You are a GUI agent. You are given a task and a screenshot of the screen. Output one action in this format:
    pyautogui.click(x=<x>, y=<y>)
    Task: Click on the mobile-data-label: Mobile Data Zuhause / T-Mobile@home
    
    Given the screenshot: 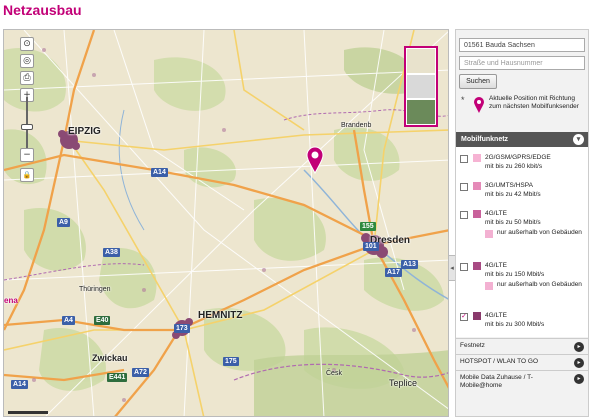 What is the action you would take?
    pyautogui.click(x=496, y=381)
    